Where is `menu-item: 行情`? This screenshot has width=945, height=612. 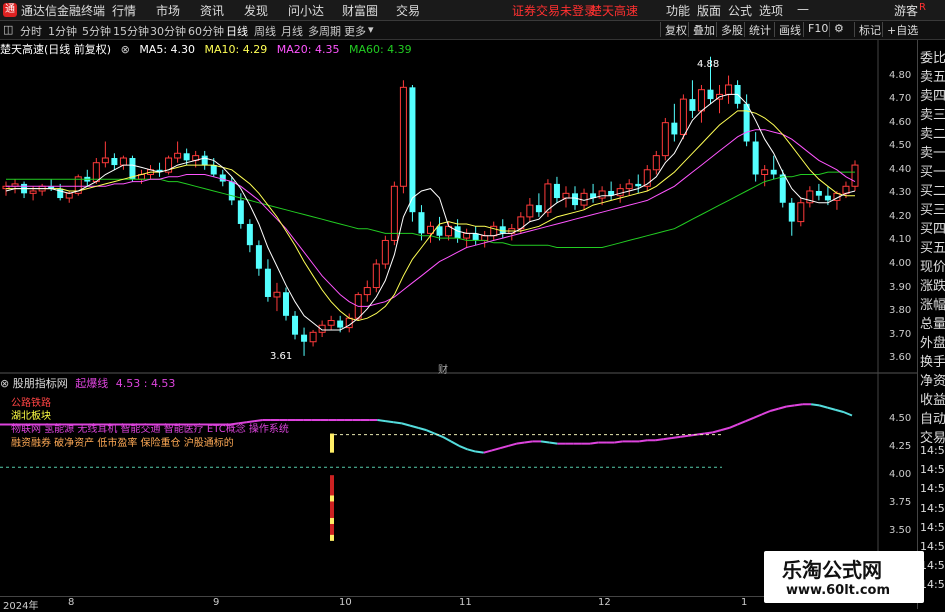
menu-item: 行情 is located at coordinates (124, 10).